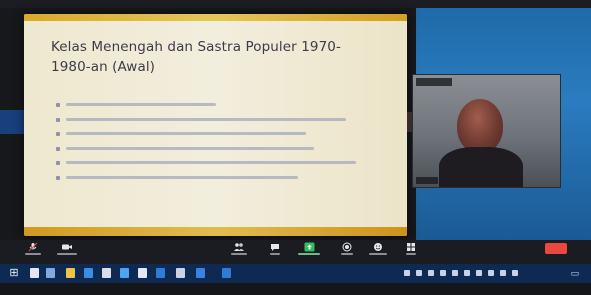 The width and height of the screenshot is (591, 295). What do you see at coordinates (484, 273) in the screenshot?
I see `system-tray` at bounding box center [484, 273].